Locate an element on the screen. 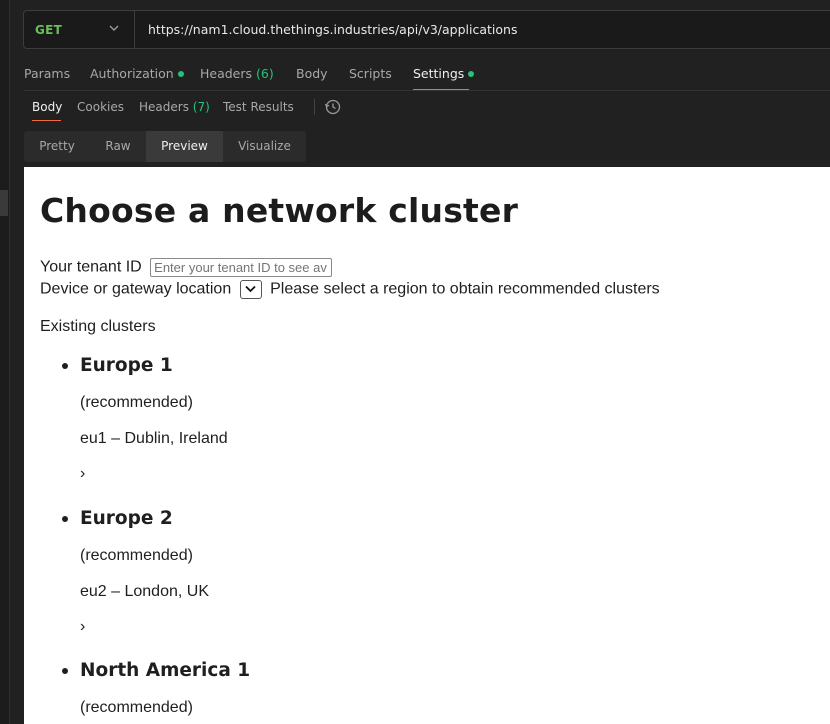 The image size is (830, 724). view-mode-toggle: Pretty Raw Preview Visualize is located at coordinates (165, 146).